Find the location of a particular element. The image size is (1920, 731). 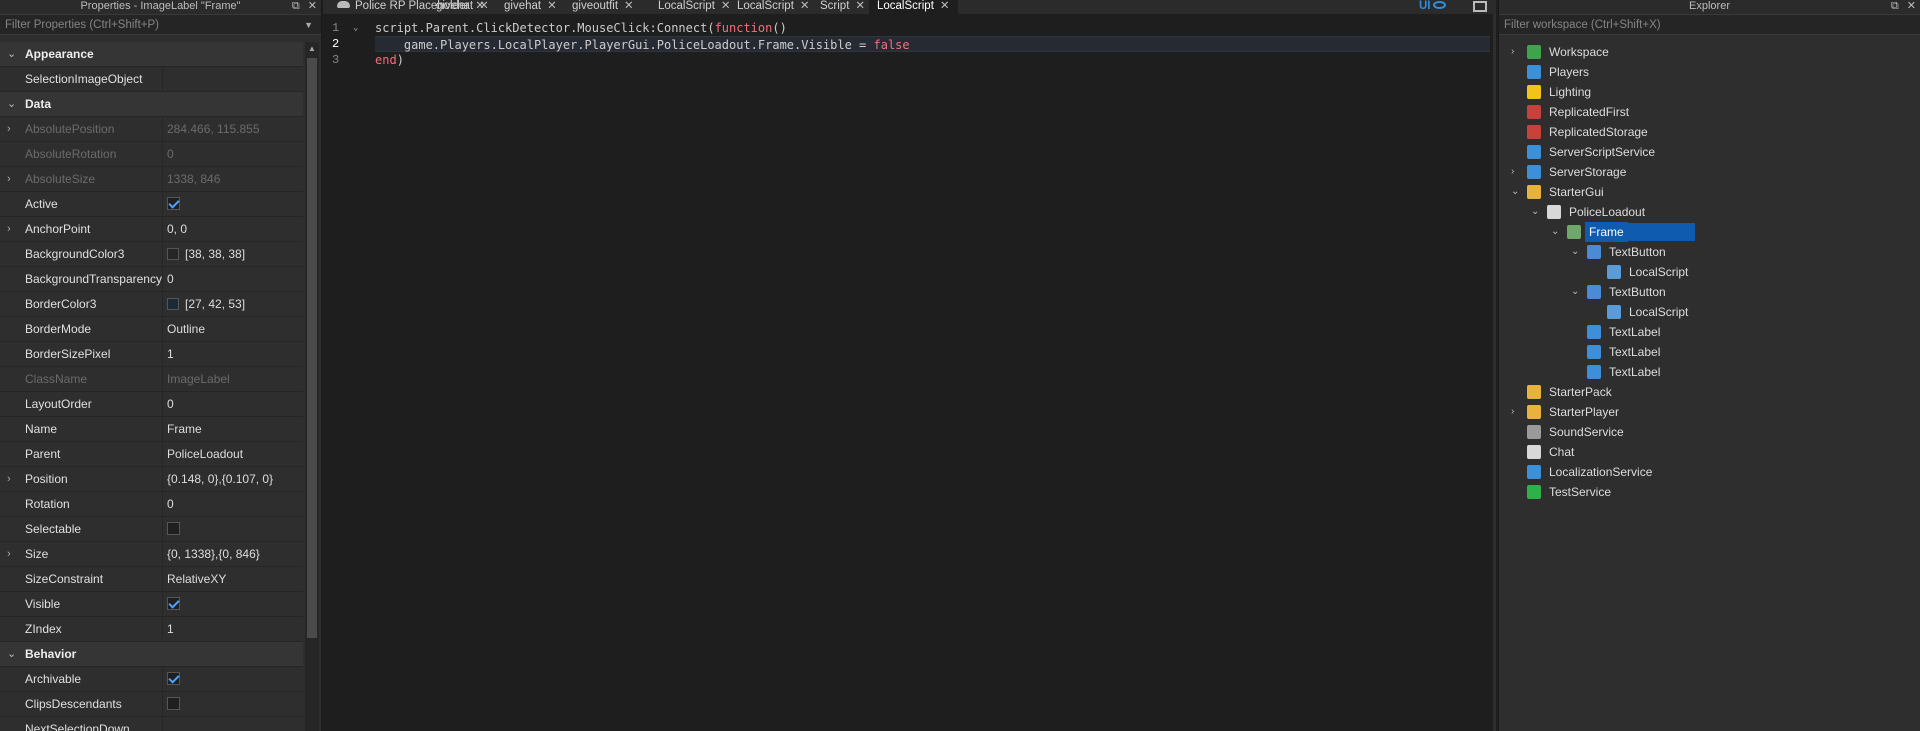

explorer-item: LocalizationService is located at coordinates (1709, 472).